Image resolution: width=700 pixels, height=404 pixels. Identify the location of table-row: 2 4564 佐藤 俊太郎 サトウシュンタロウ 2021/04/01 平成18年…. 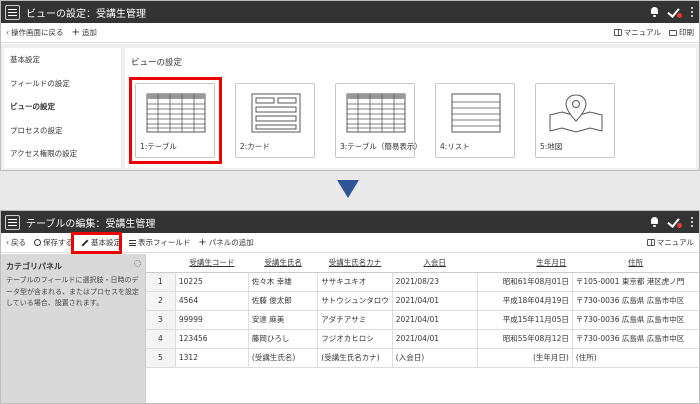
(422, 301).